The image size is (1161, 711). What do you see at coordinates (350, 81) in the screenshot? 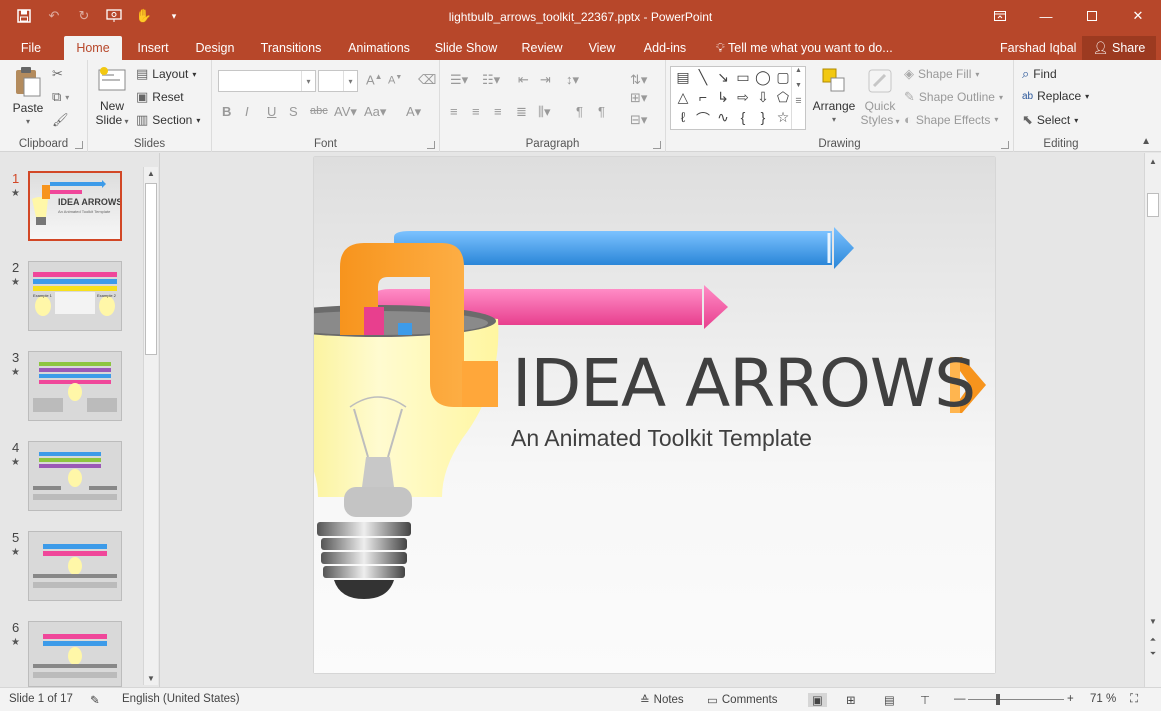
I see `font-size-dropdown-icon: ▾` at bounding box center [350, 81].